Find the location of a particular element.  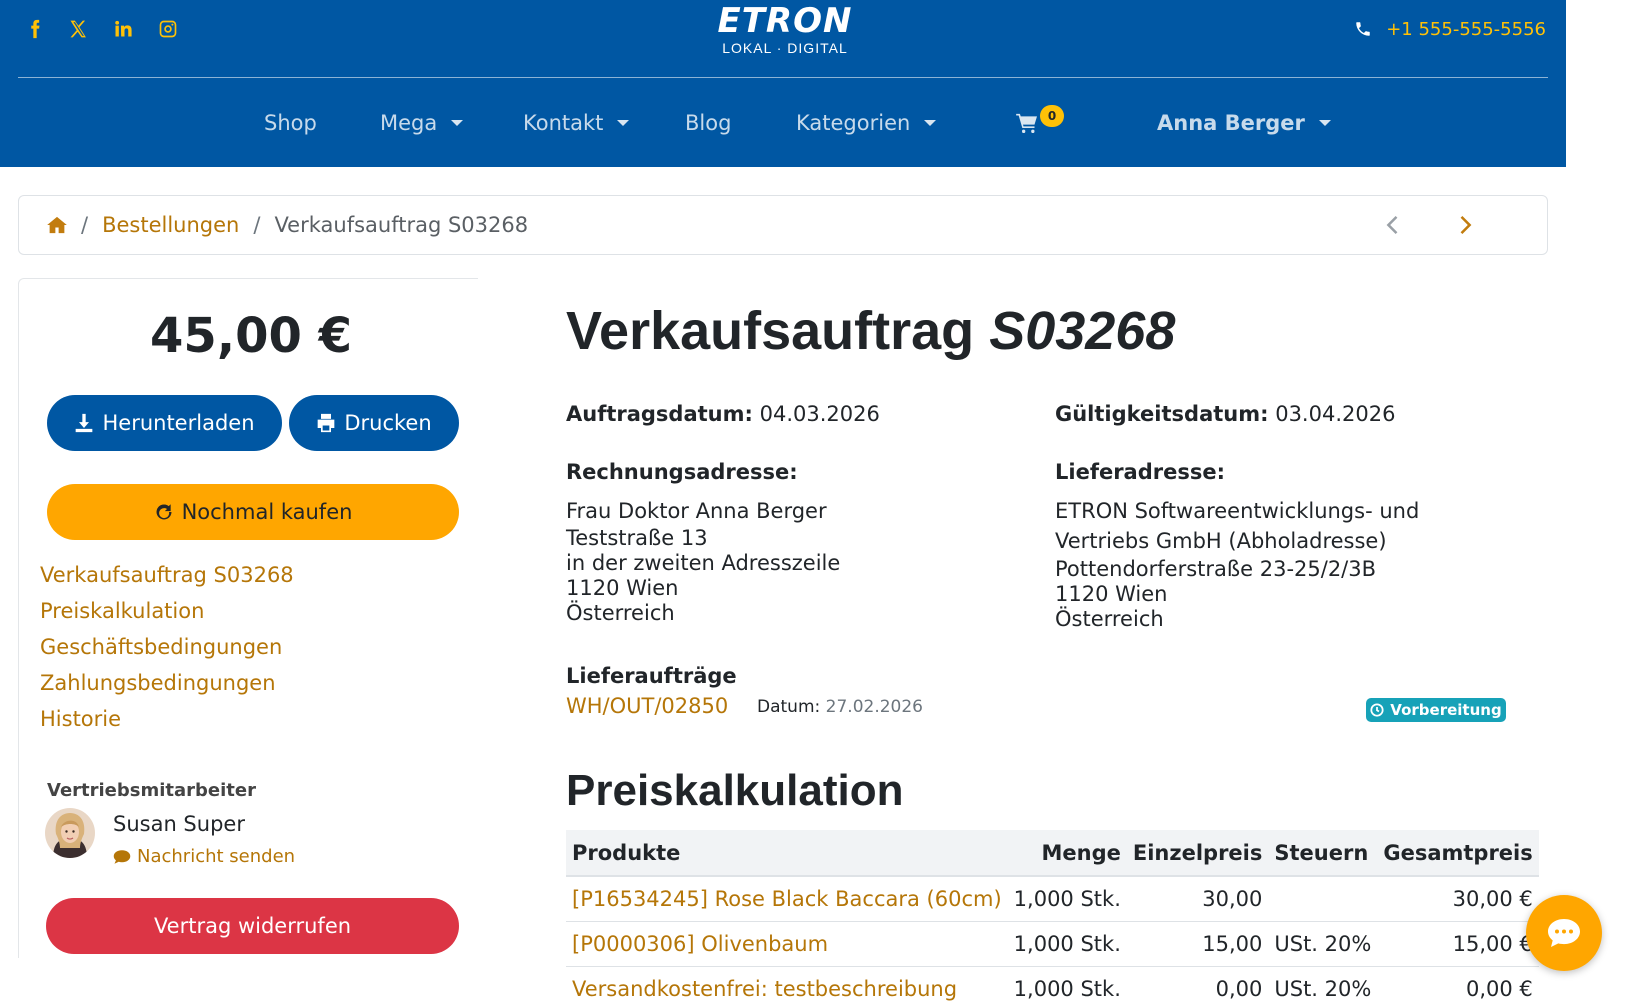

delivery-orders-heading: Lieferaufträge is located at coordinates (651, 676).